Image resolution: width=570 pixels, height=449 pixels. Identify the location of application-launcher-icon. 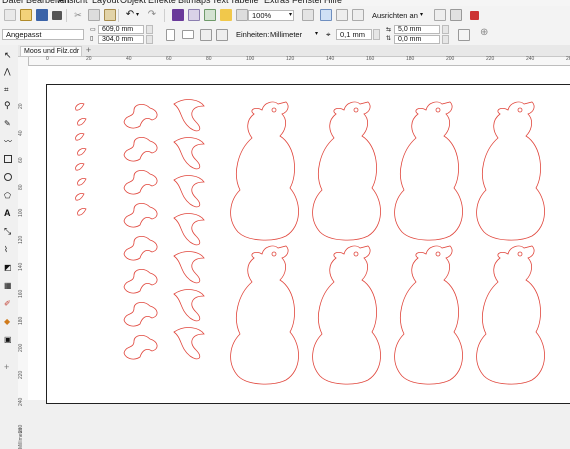
(242, 15).